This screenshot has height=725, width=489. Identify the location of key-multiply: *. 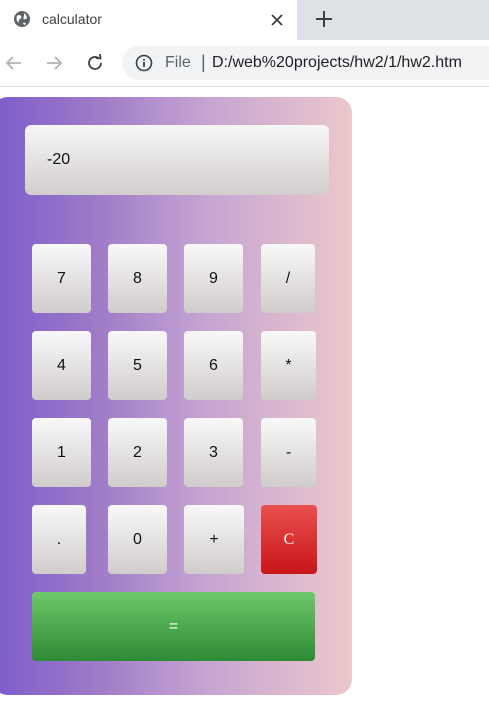
(288, 365).